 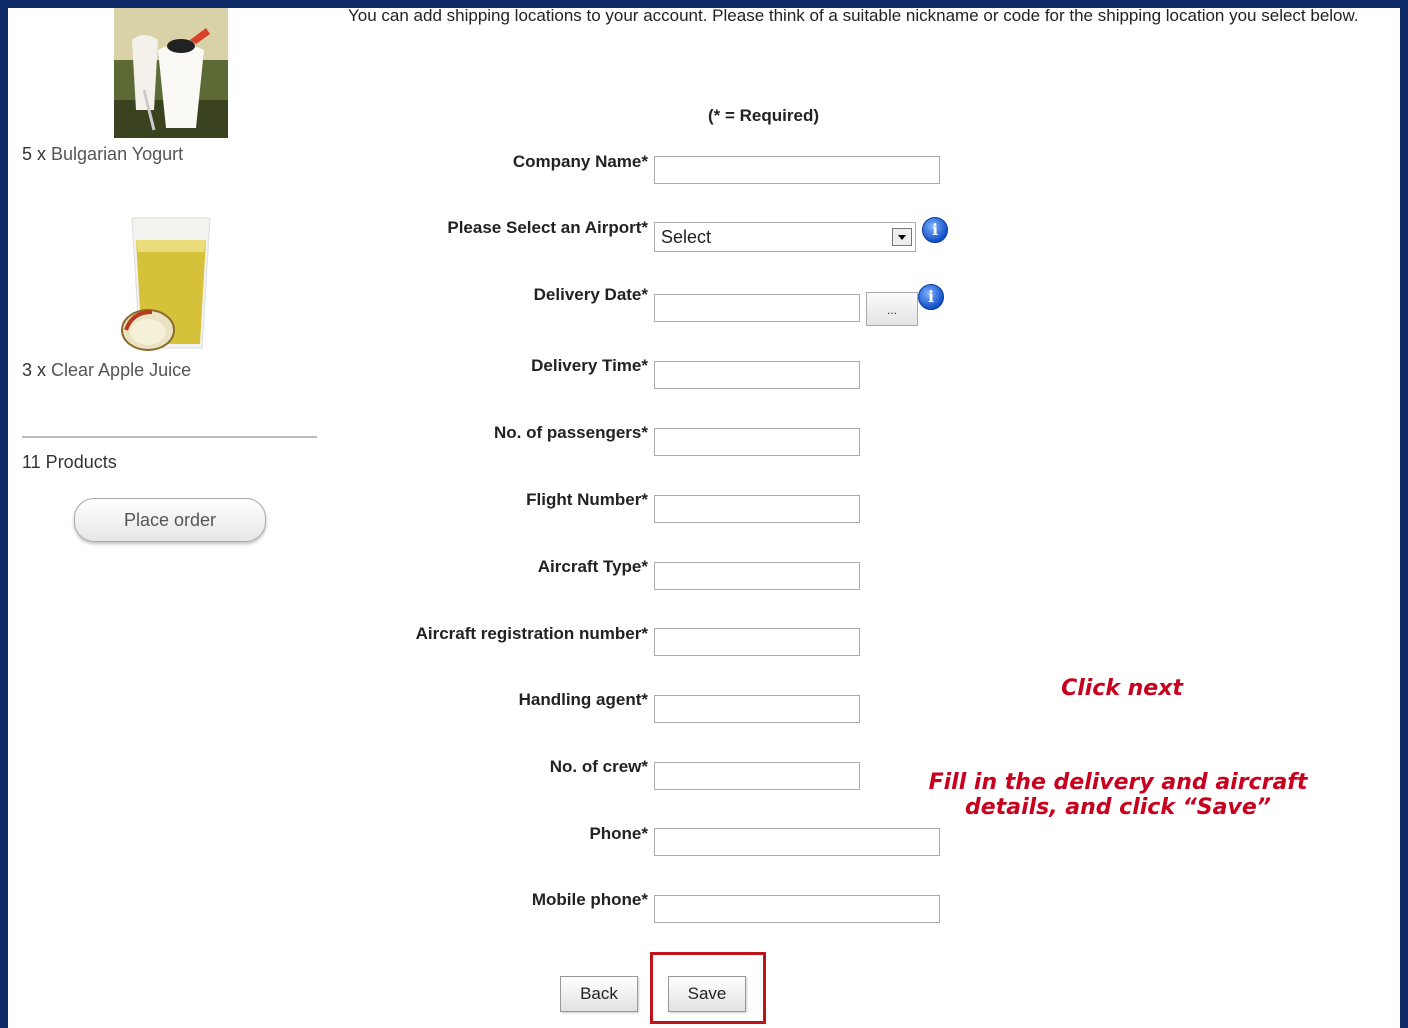 What do you see at coordinates (531, 633) in the screenshot?
I see `aircraft-reg-label: Aircraft registration number*` at bounding box center [531, 633].